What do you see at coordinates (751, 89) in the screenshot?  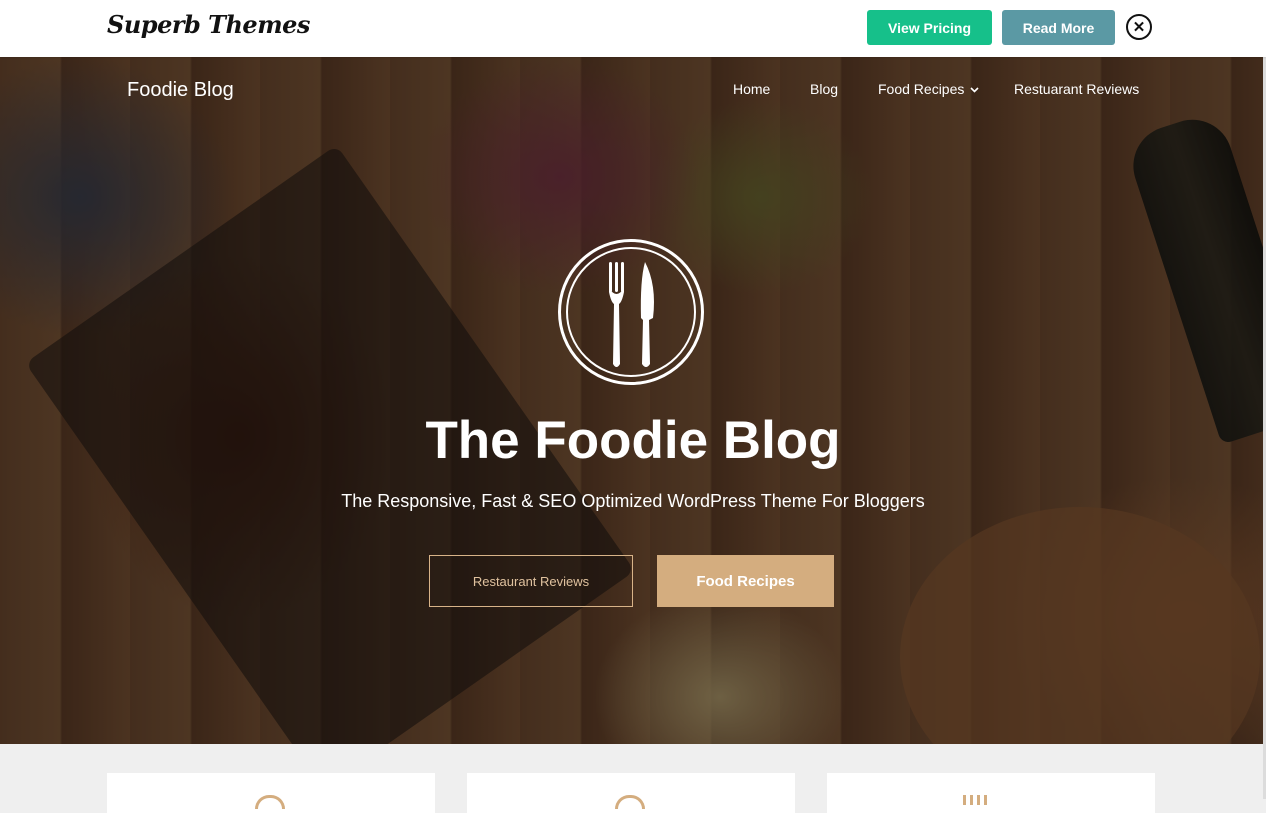 I see `nav-home: Home` at bounding box center [751, 89].